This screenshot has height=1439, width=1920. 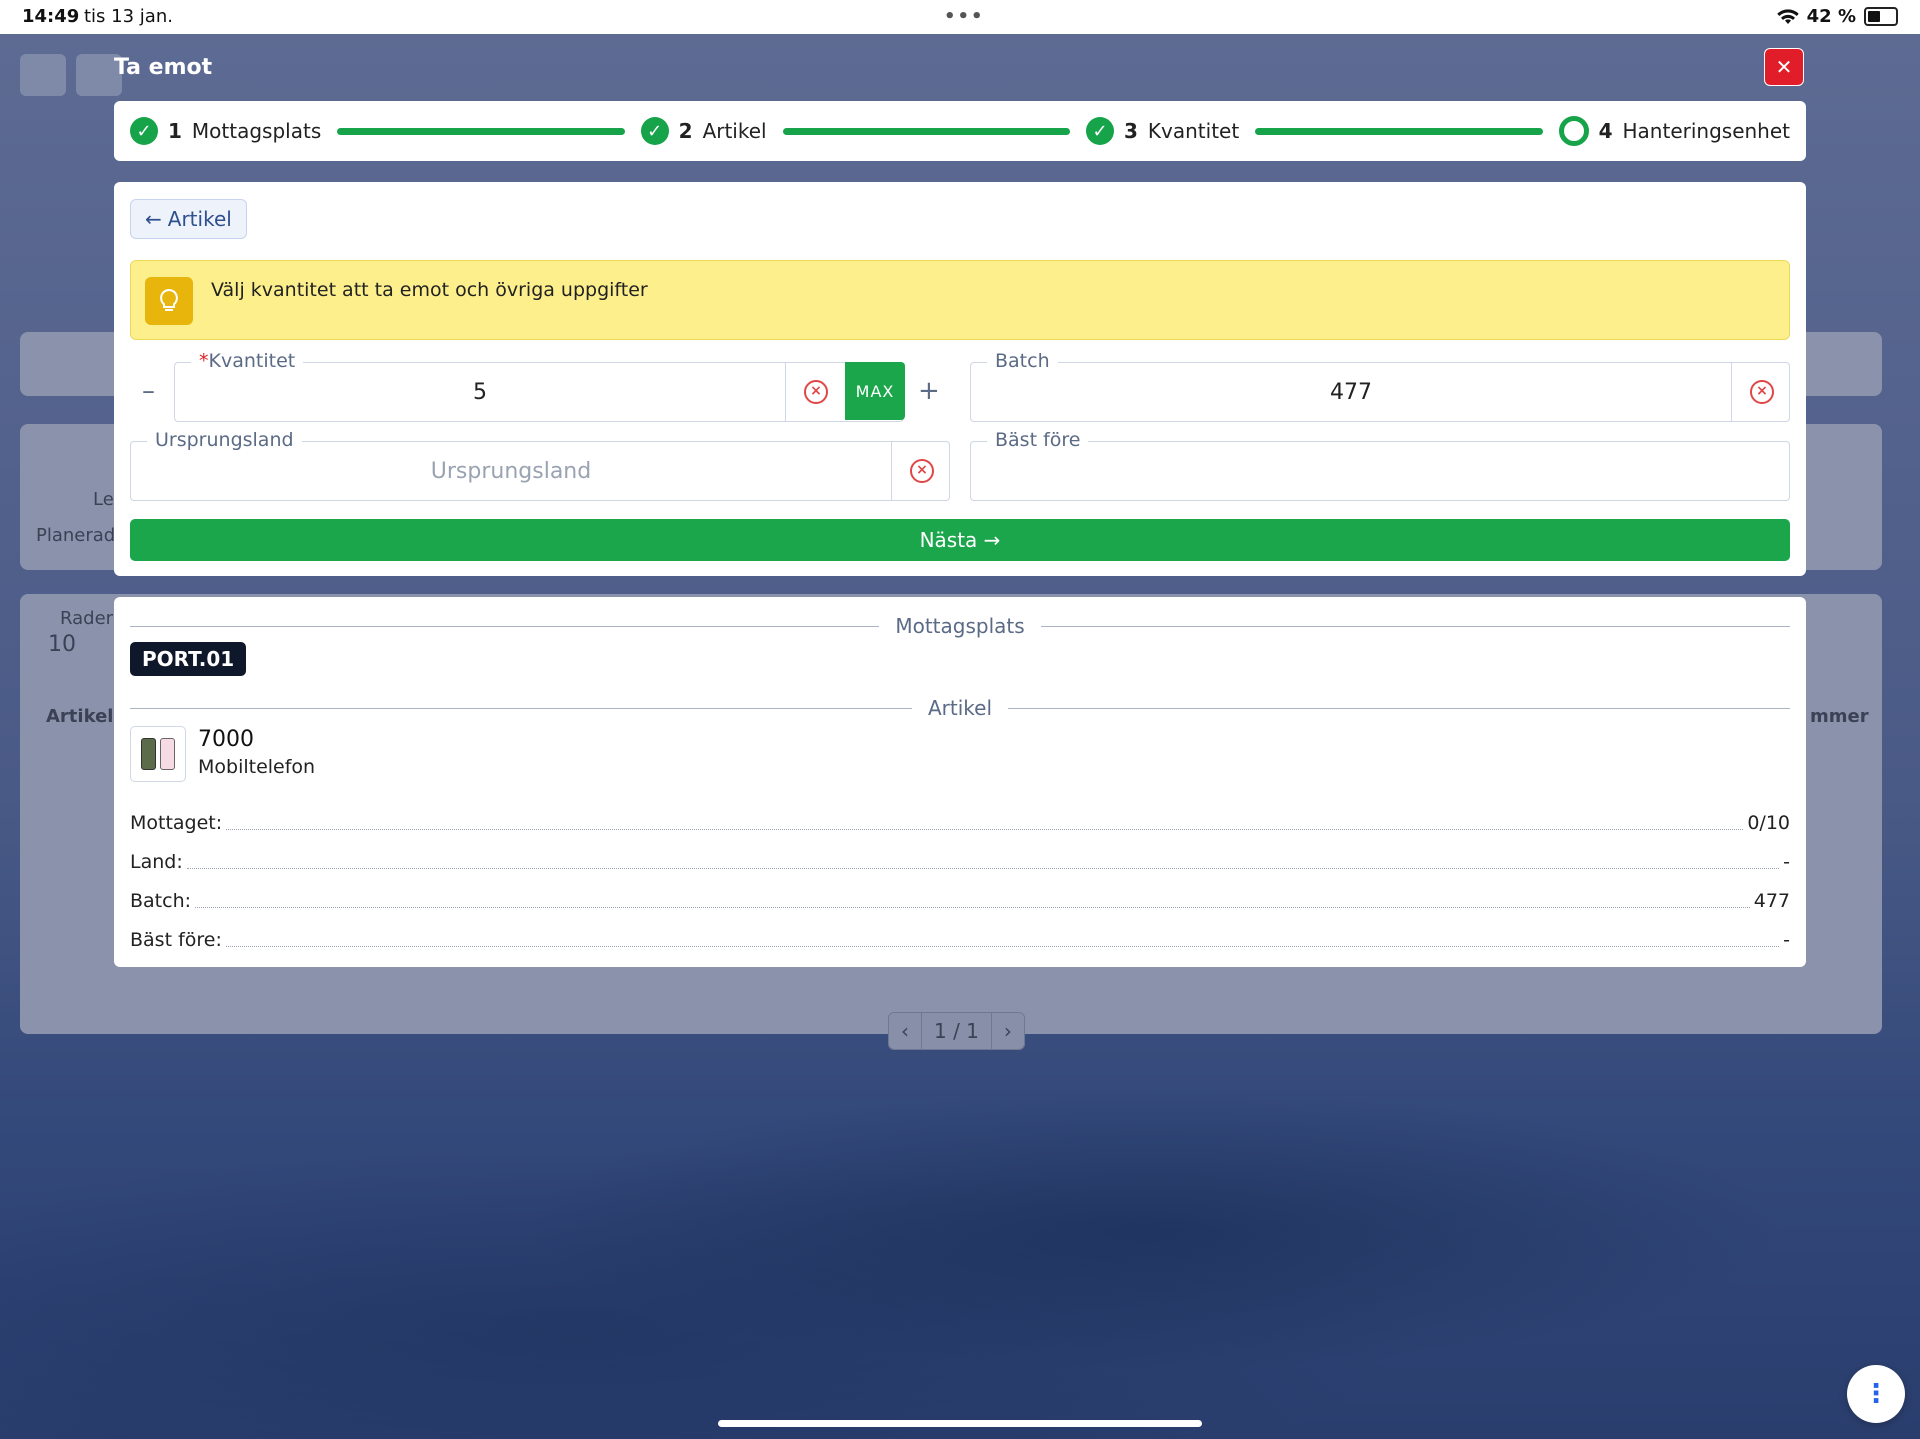 What do you see at coordinates (1768, 823) in the screenshot?
I see `row-value: 0/10` at bounding box center [1768, 823].